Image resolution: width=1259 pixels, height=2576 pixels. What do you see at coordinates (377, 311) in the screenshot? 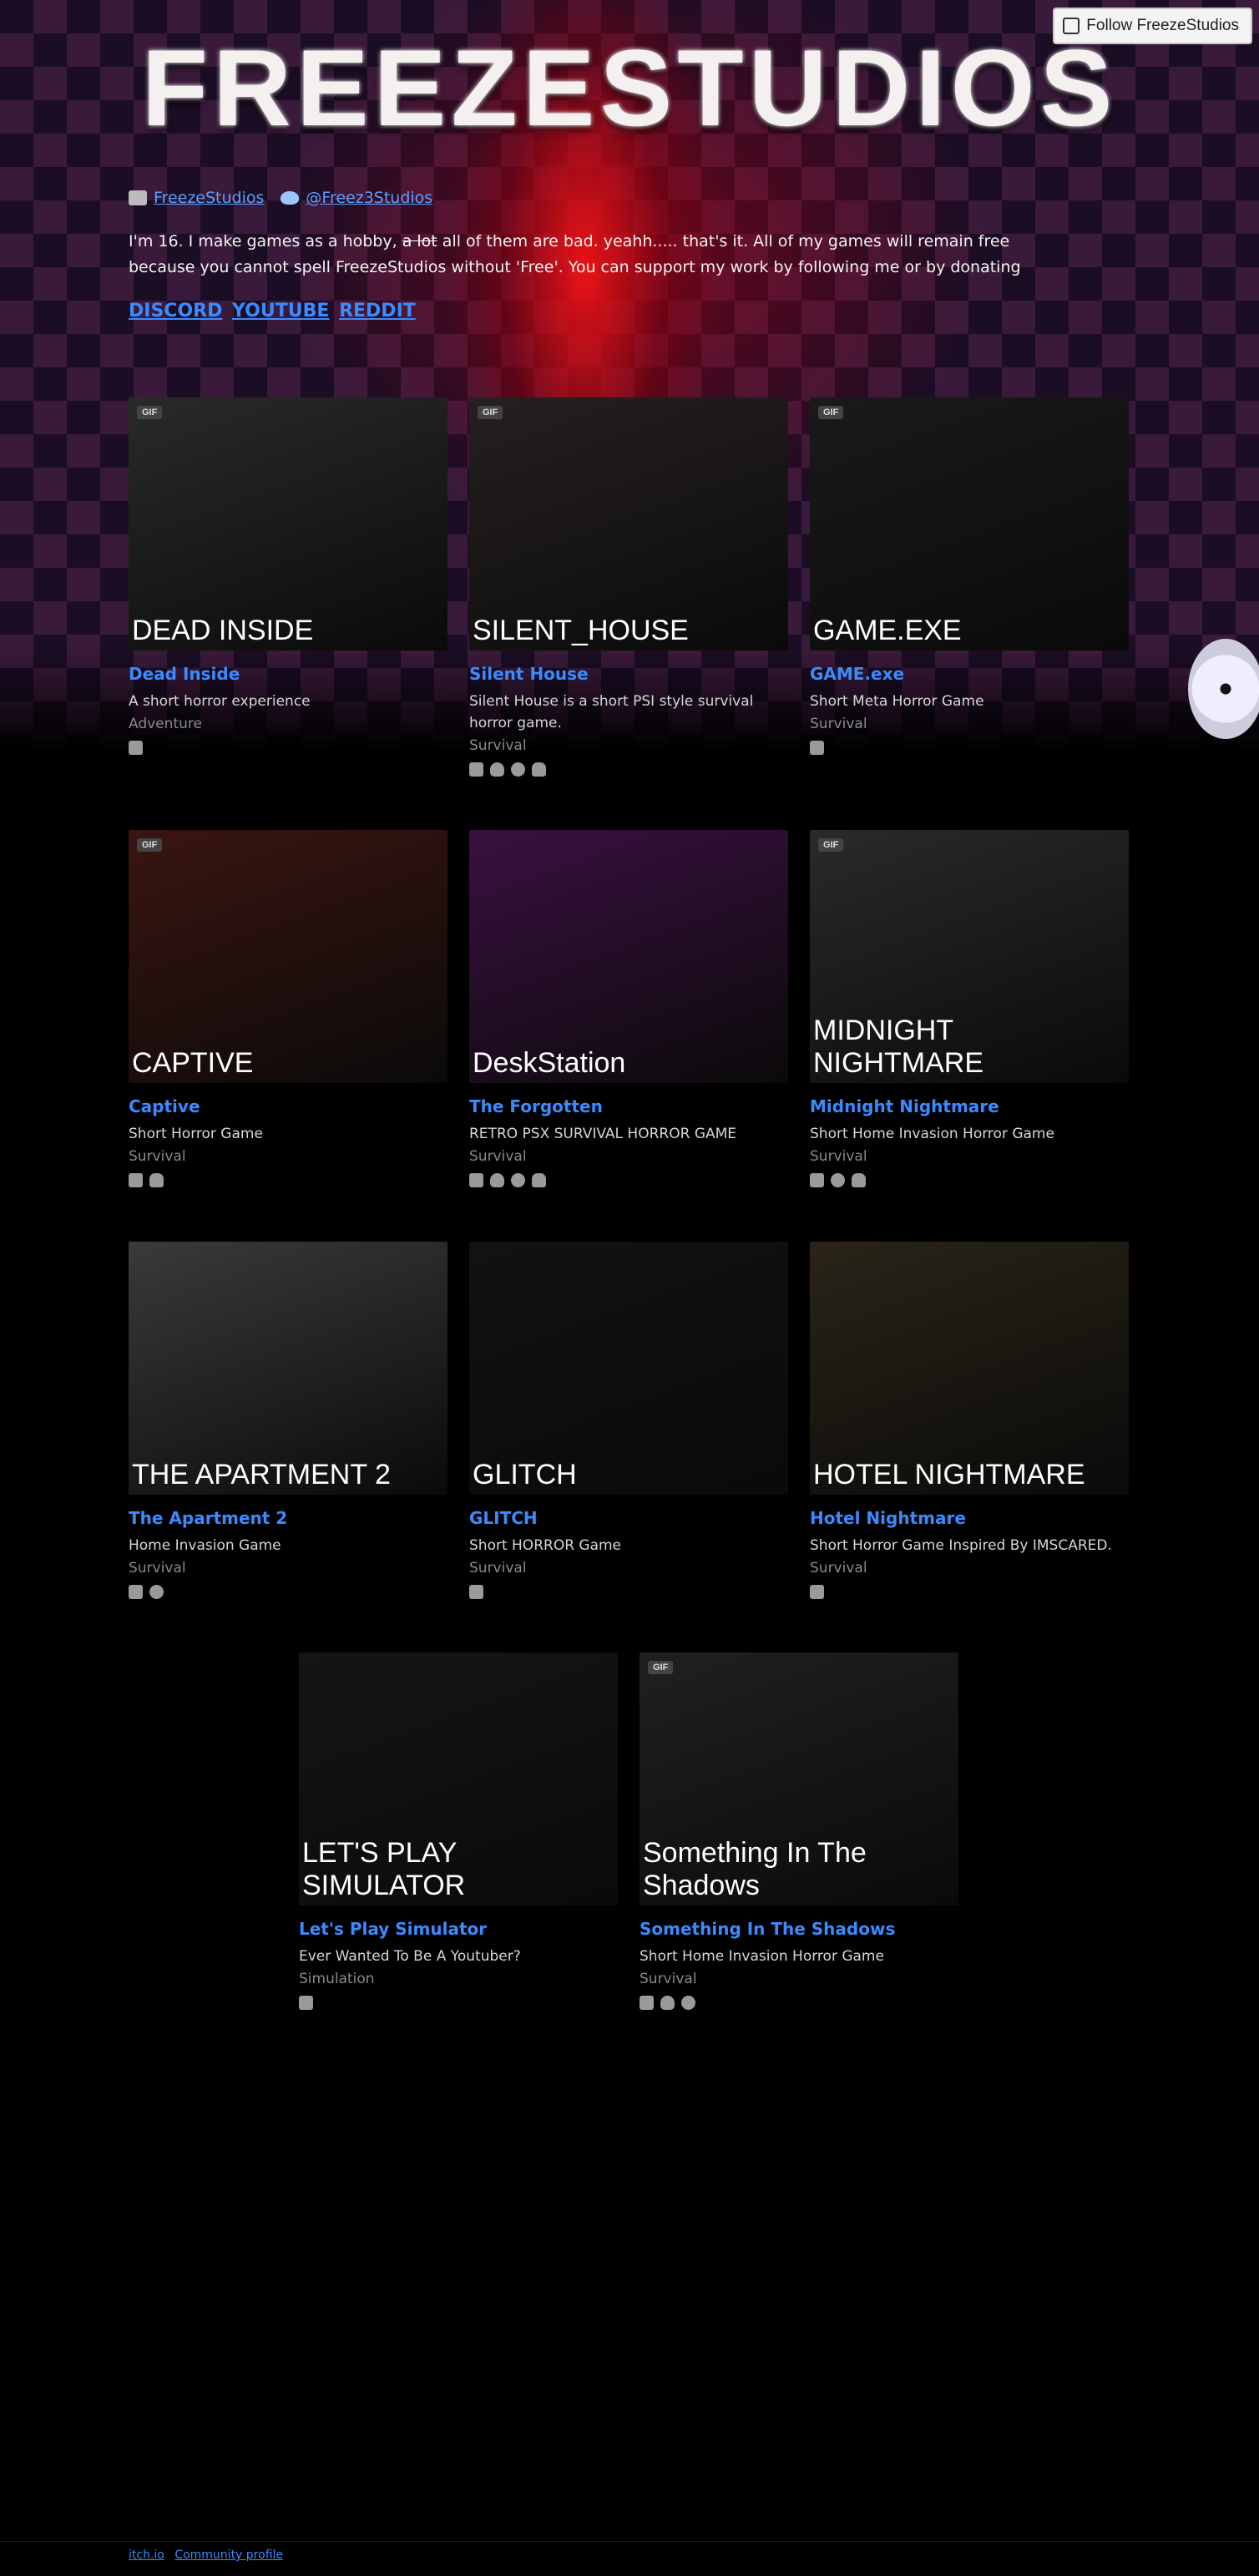
I see `reddit-link: REDDIT` at bounding box center [377, 311].